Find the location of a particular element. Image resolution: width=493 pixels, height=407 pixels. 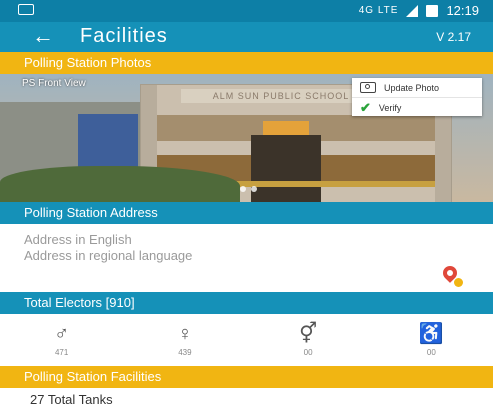

network-label: 4G LTE is located at coordinates (378, 10).